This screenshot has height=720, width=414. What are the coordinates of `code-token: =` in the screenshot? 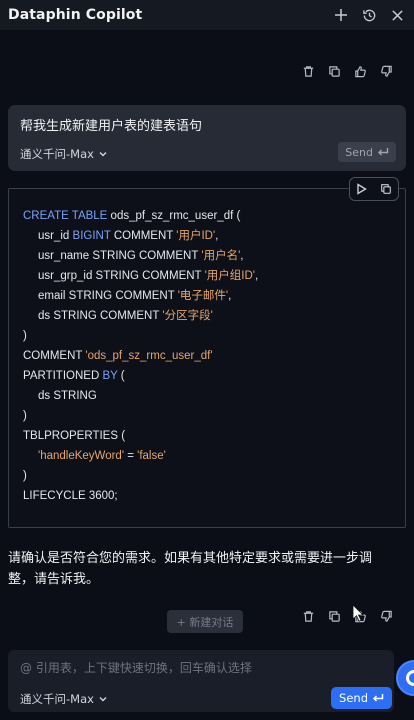 It's located at (131, 456).